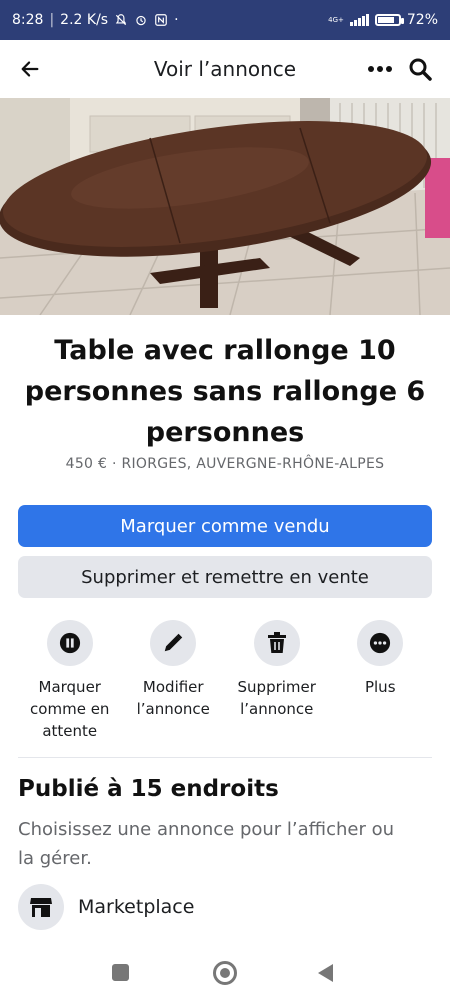 Image resolution: width=450 pixels, height=1000 pixels. What do you see at coordinates (325, 973) in the screenshot?
I see `system-back-button` at bounding box center [325, 973].